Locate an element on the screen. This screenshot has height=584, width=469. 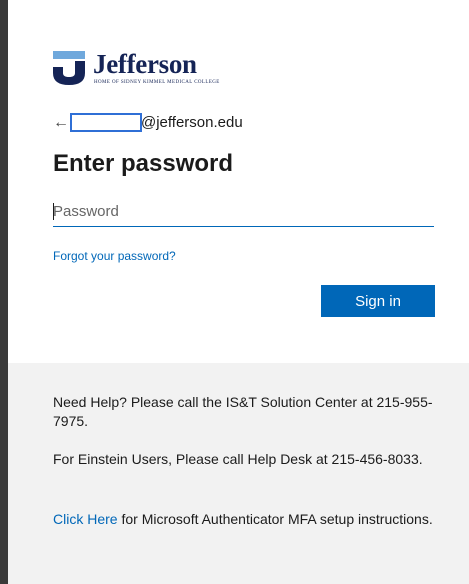
sign-in-button: Sign in is located at coordinates (378, 301).